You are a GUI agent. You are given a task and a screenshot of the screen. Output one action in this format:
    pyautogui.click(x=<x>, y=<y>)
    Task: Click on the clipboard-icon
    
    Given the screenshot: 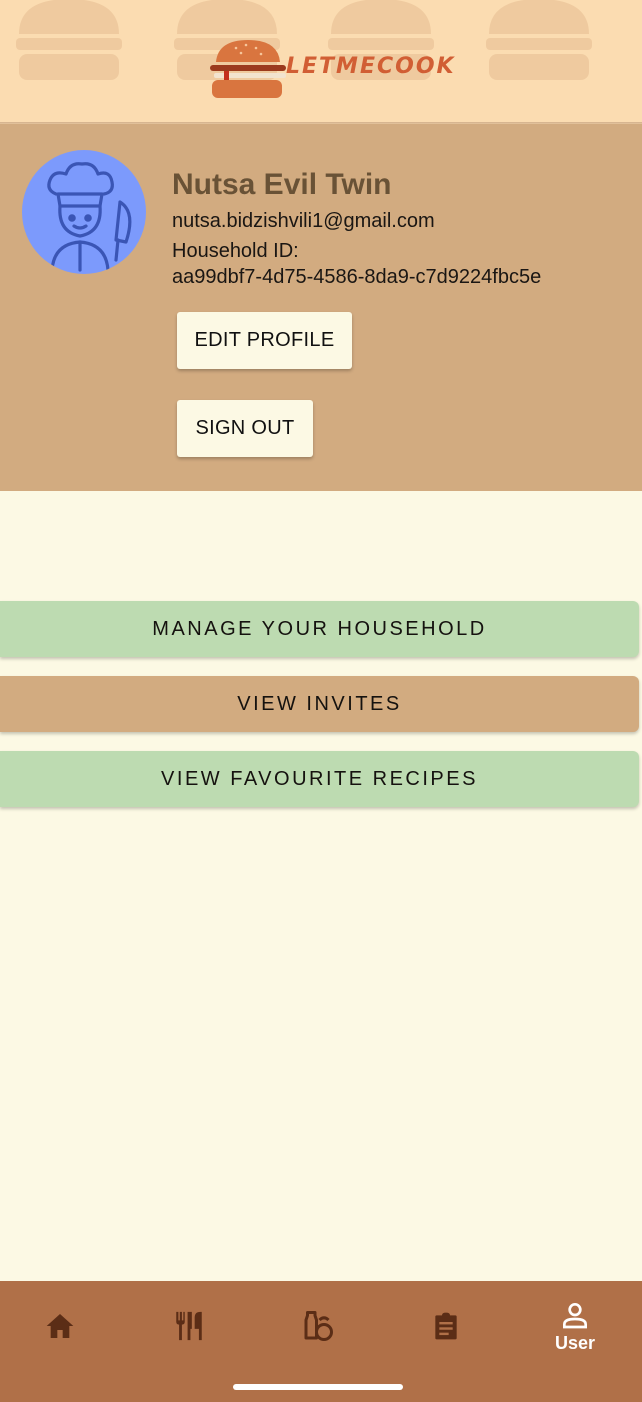 What is the action you would take?
    pyautogui.click(x=446, y=1326)
    